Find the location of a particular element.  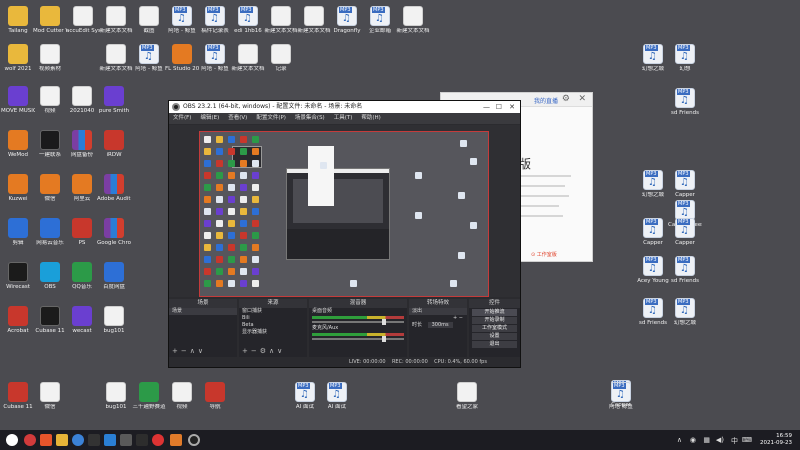

source-item: Bili is located at coordinates (273, 318).